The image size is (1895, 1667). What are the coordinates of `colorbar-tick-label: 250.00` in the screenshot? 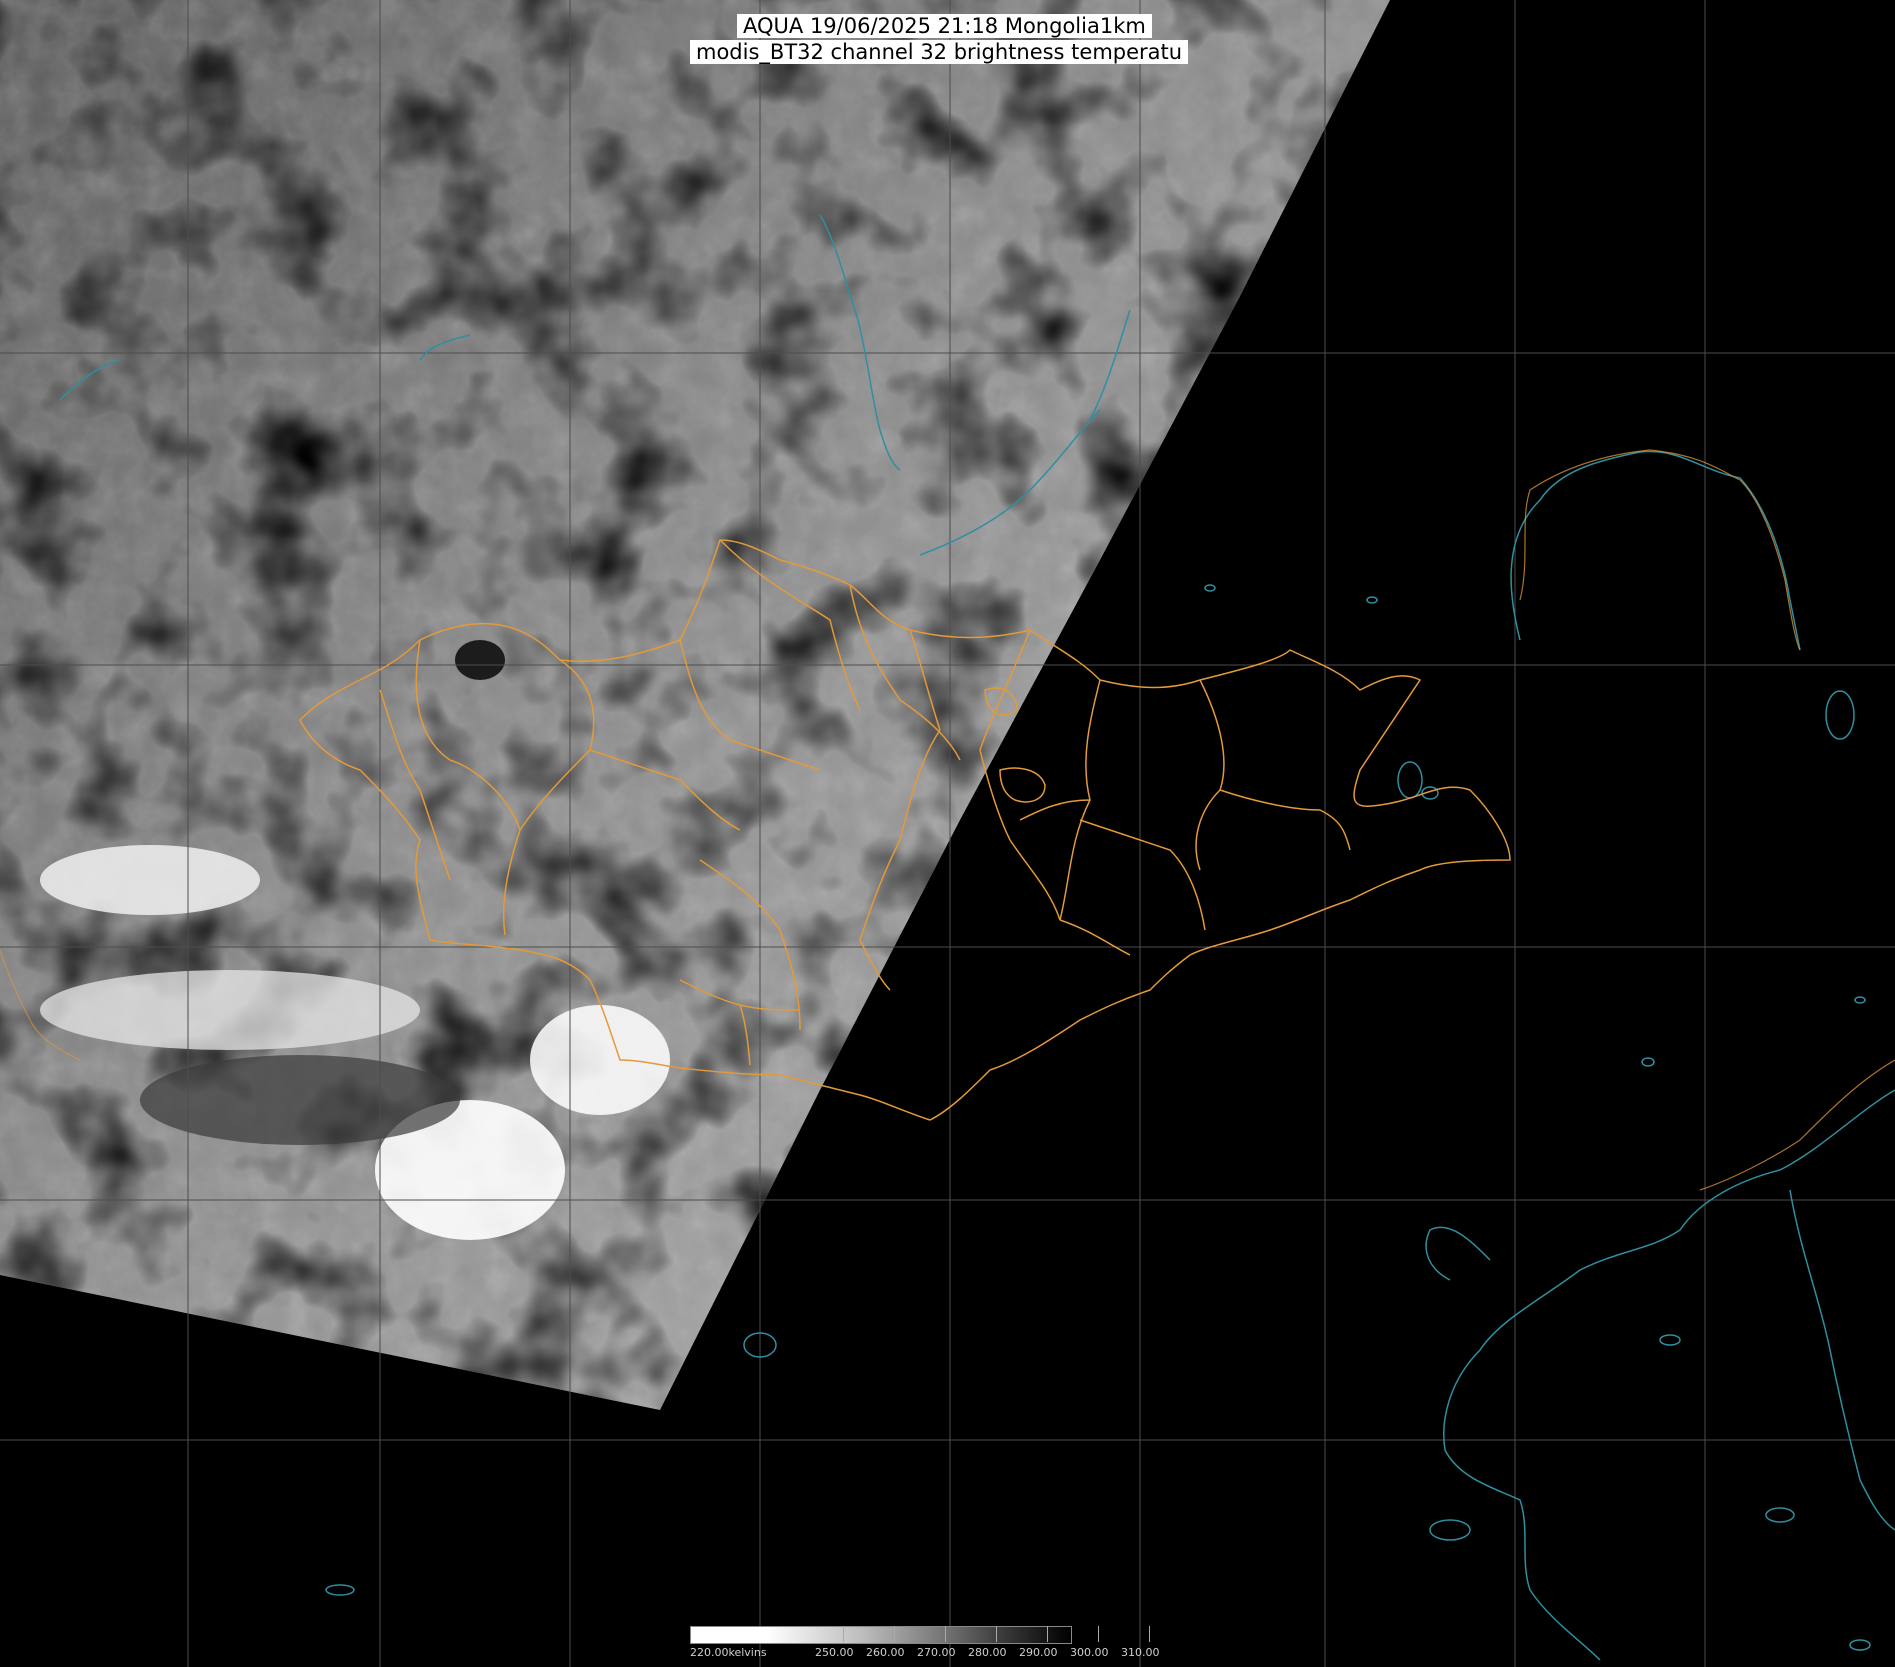 It's located at (834, 1652).